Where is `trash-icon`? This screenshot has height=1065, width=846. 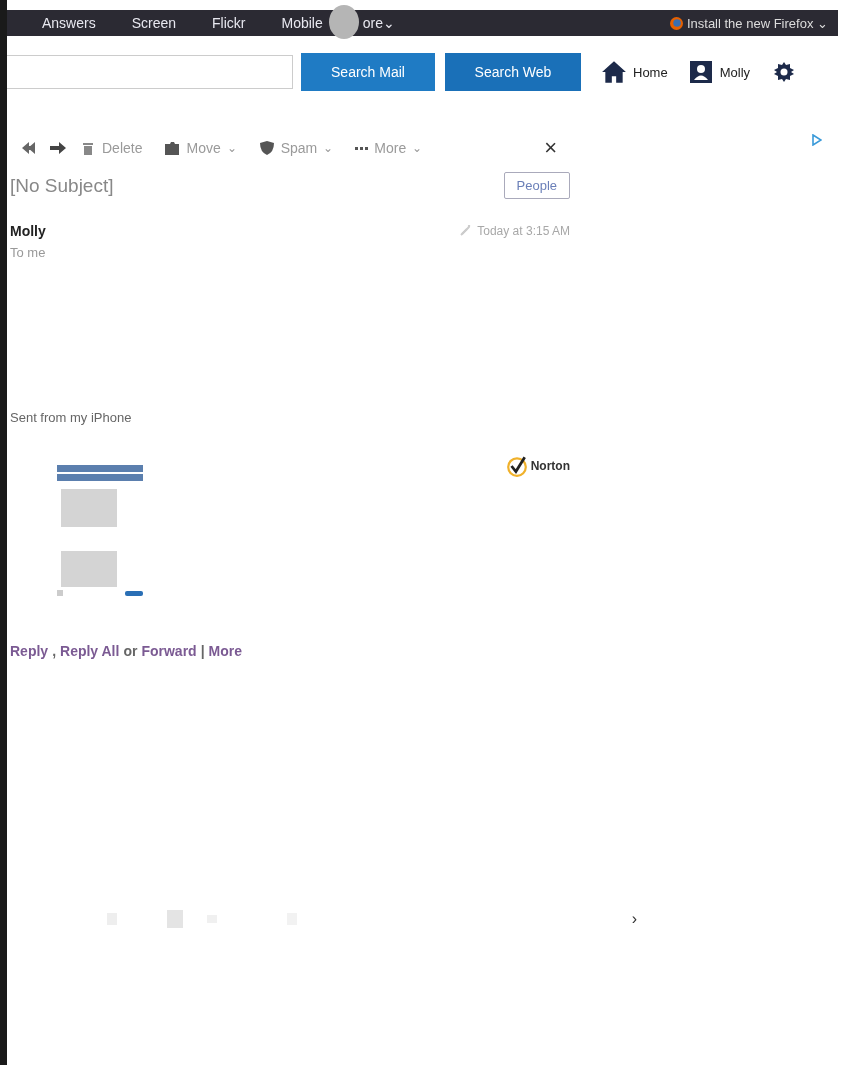 trash-icon is located at coordinates (88, 148).